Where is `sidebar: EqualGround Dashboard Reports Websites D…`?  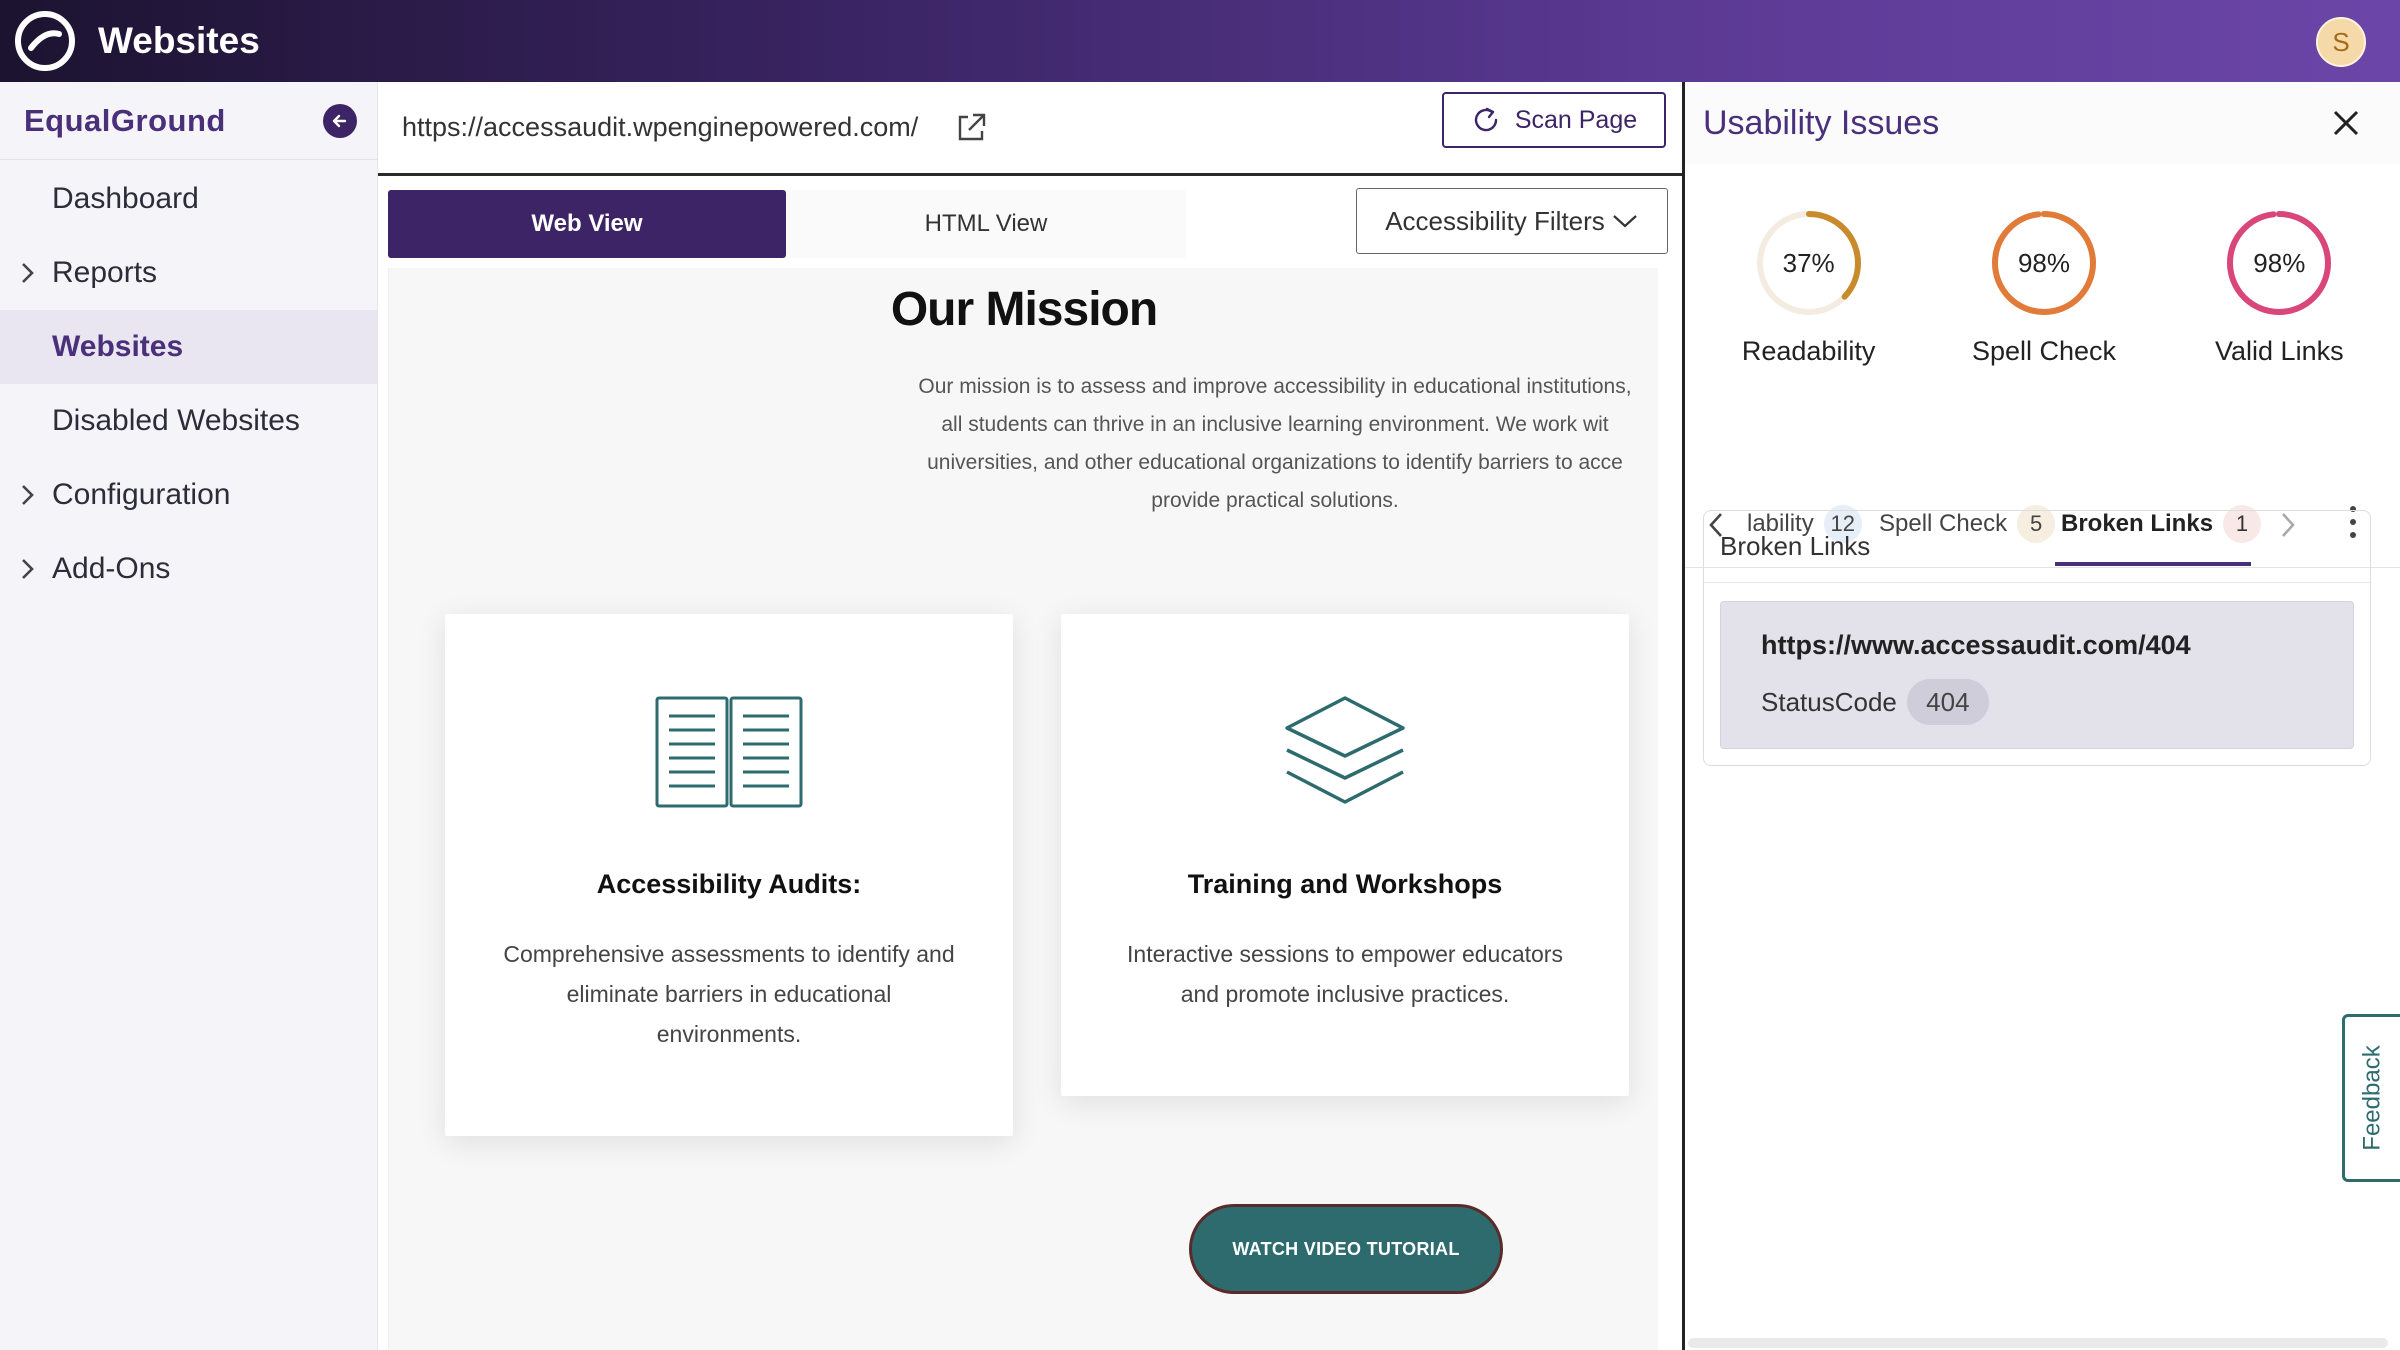 sidebar: EqualGround Dashboard Reports Websites D… is located at coordinates (189, 716).